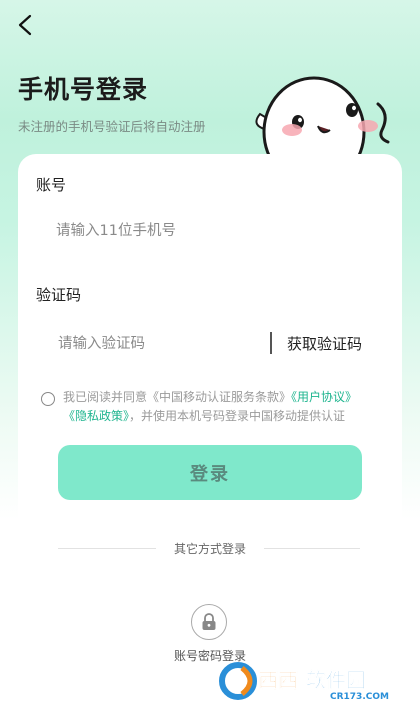 Image resolution: width=420 pixels, height=714 pixels. I want to click on back-button, so click(25, 25).